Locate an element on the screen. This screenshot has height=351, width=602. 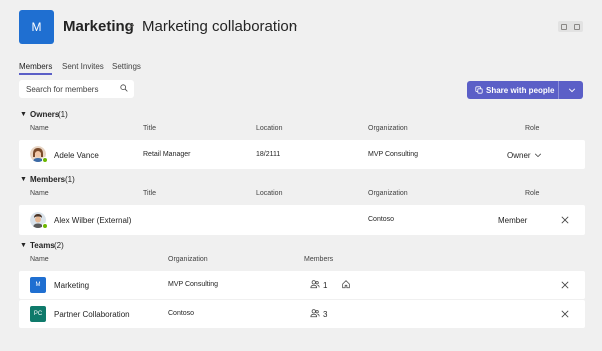
search-icon is located at coordinates (124, 88).